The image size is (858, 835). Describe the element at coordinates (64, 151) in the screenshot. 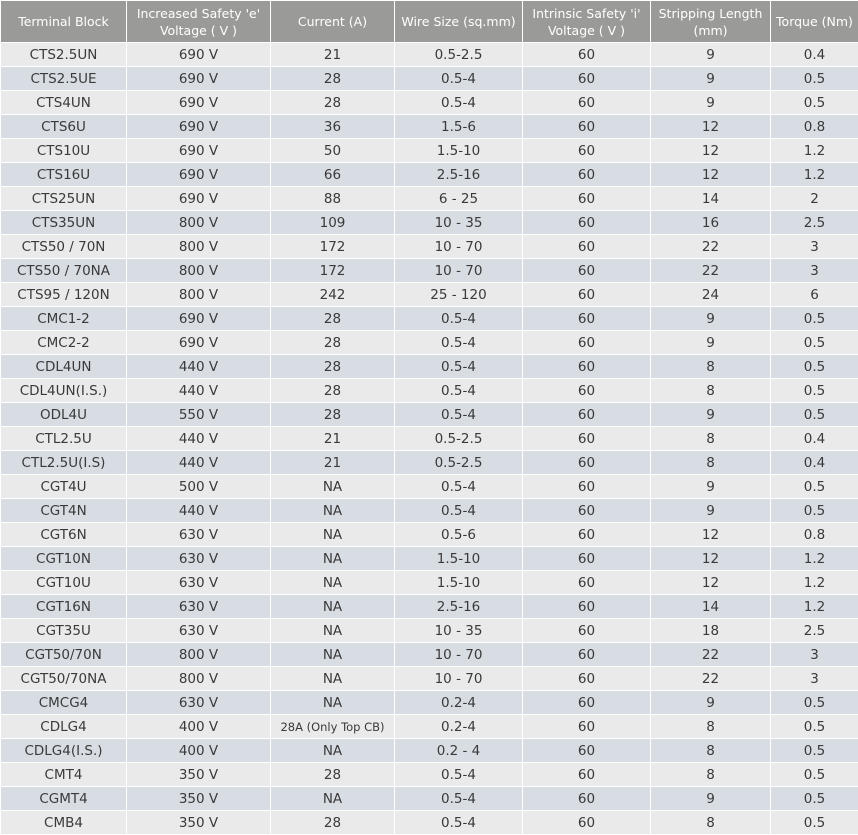

I see `terminal-block-cell: CTS10U` at that location.